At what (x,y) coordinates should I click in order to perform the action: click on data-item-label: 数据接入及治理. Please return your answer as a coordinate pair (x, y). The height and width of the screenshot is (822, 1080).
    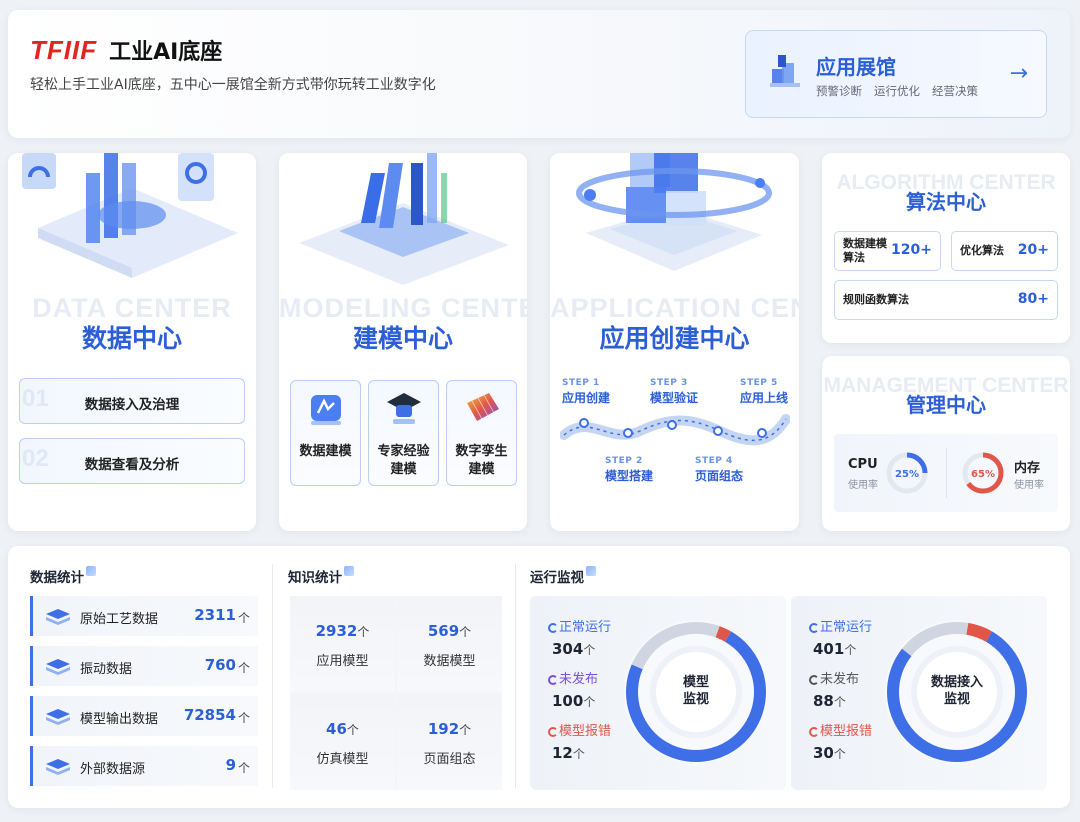
    Looking at the image, I should click on (132, 405).